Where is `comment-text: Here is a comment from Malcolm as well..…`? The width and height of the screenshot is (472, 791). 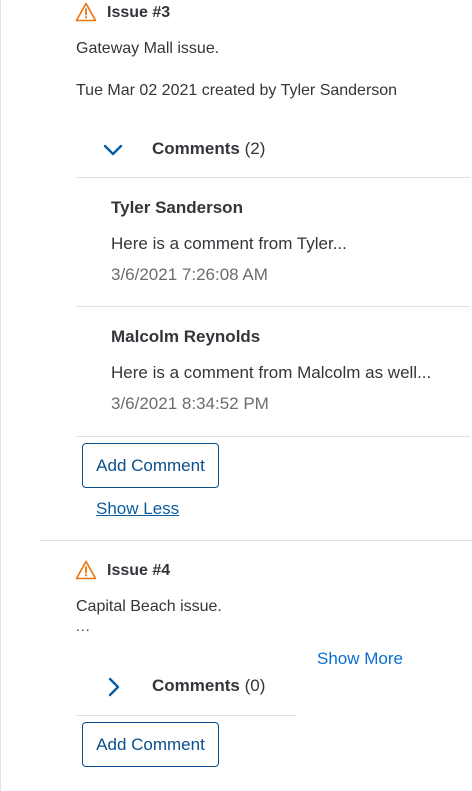
comment-text: Here is a comment from Malcolm as well..… is located at coordinates (271, 372).